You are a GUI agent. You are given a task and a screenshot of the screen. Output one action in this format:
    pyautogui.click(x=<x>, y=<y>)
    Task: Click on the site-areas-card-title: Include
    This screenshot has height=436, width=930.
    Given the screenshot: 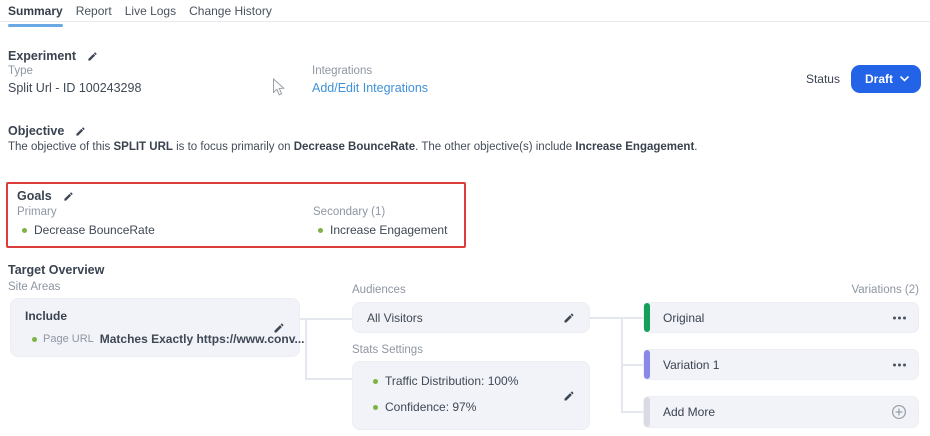 What is the action you would take?
    pyautogui.click(x=46, y=316)
    